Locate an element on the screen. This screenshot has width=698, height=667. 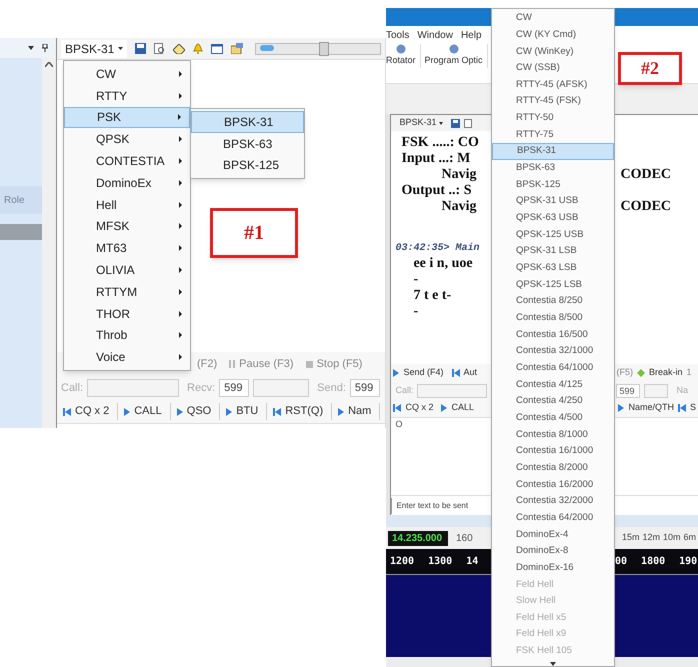
list-item: Contestia 16/1000 is located at coordinates (553, 451).